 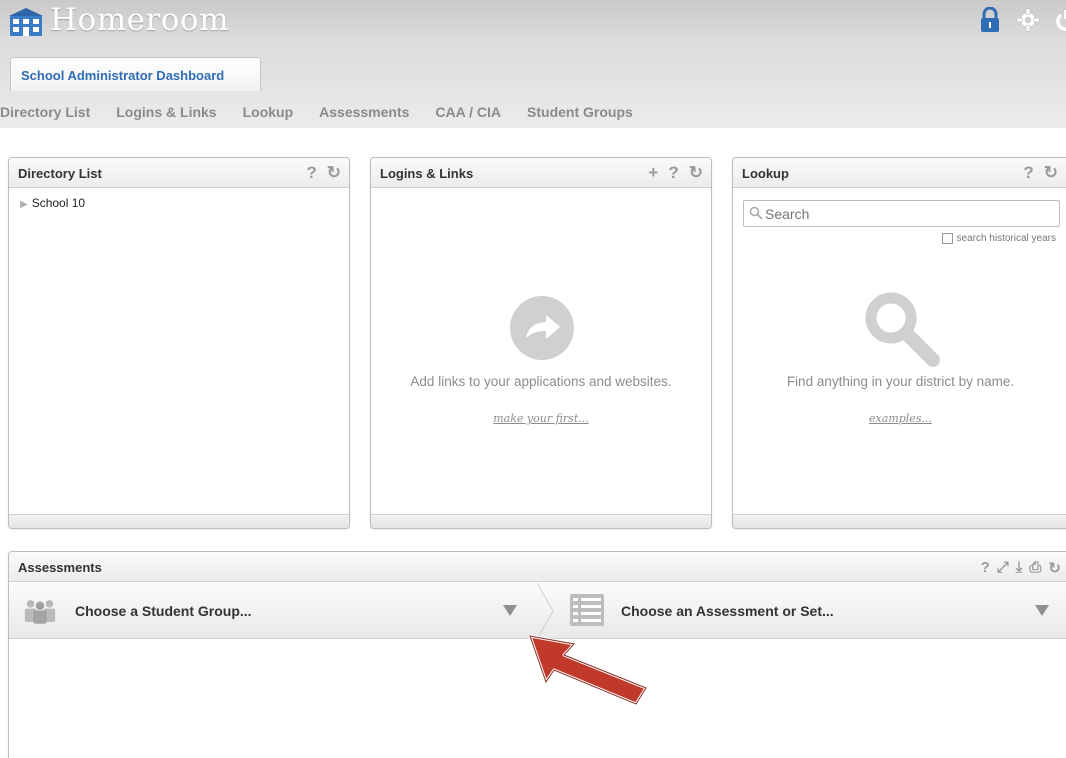 What do you see at coordinates (545, 611) in the screenshot?
I see `breadcrumb-separator` at bounding box center [545, 611].